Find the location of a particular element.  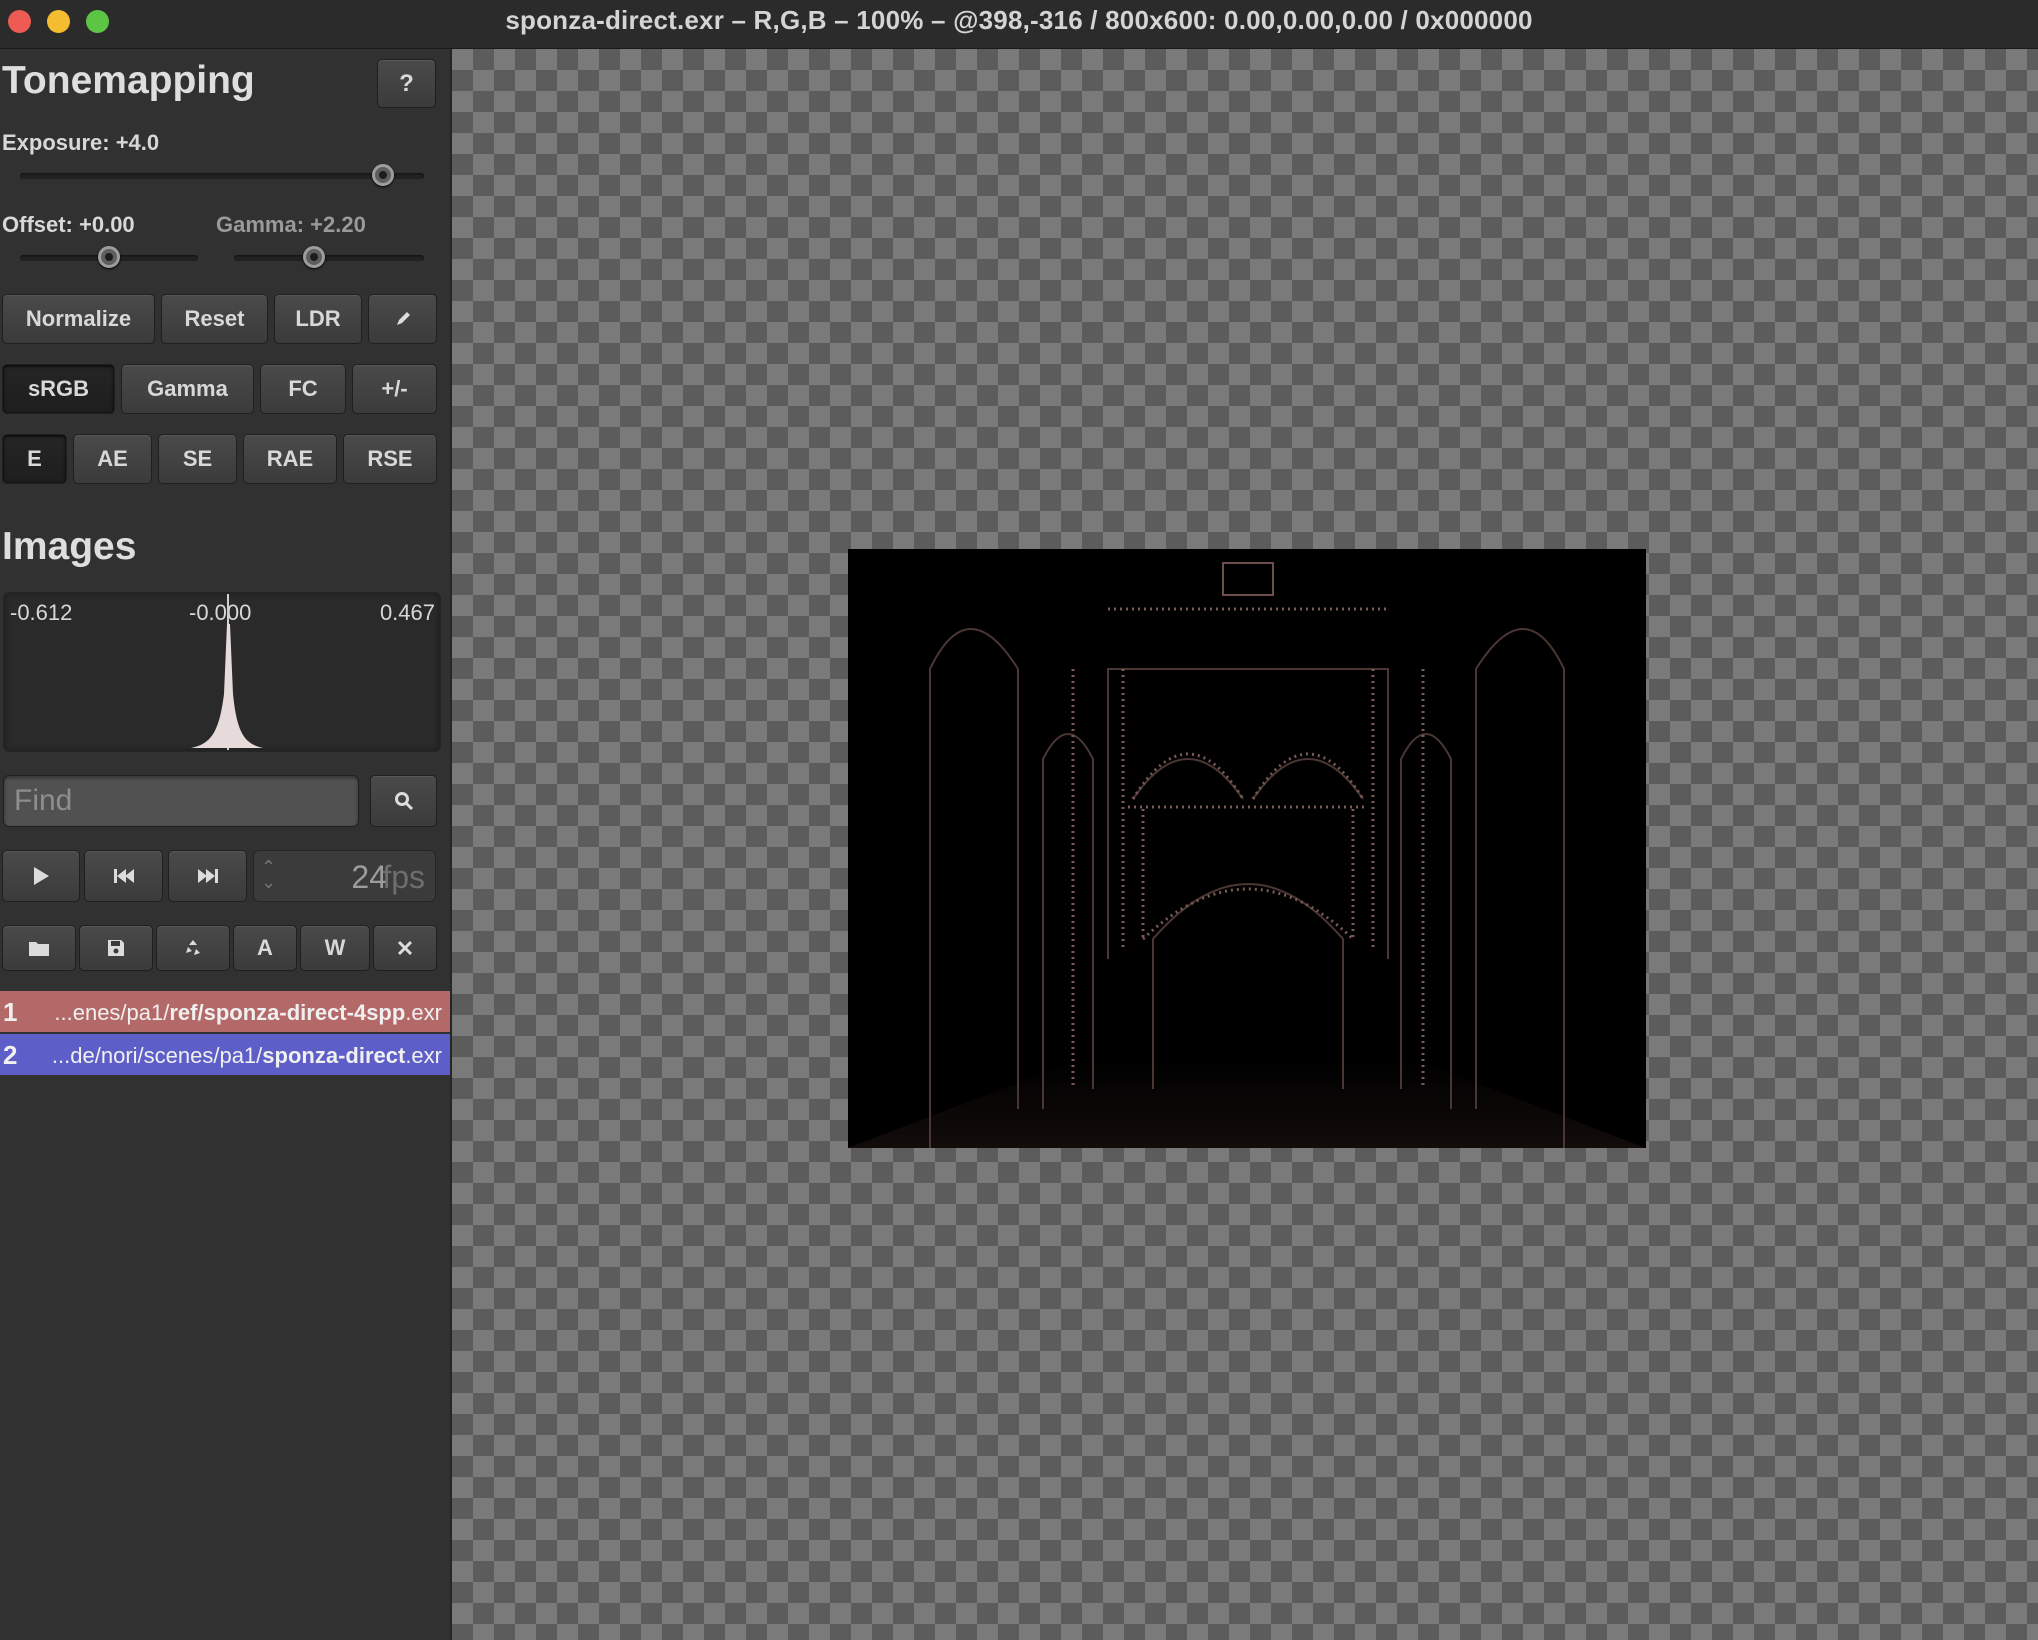

skip-forward-icon is located at coordinates (208, 876).